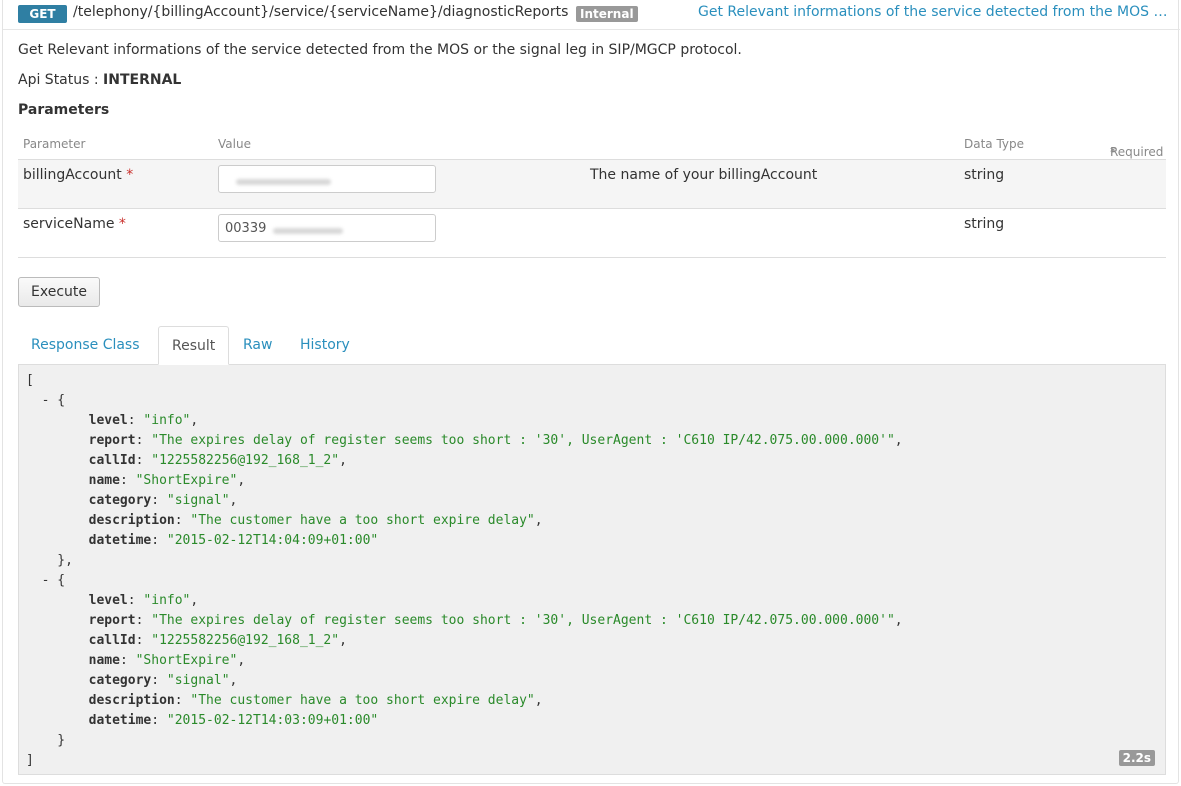  What do you see at coordinates (607, 14) in the screenshot?
I see `internal-badge: Internal` at bounding box center [607, 14].